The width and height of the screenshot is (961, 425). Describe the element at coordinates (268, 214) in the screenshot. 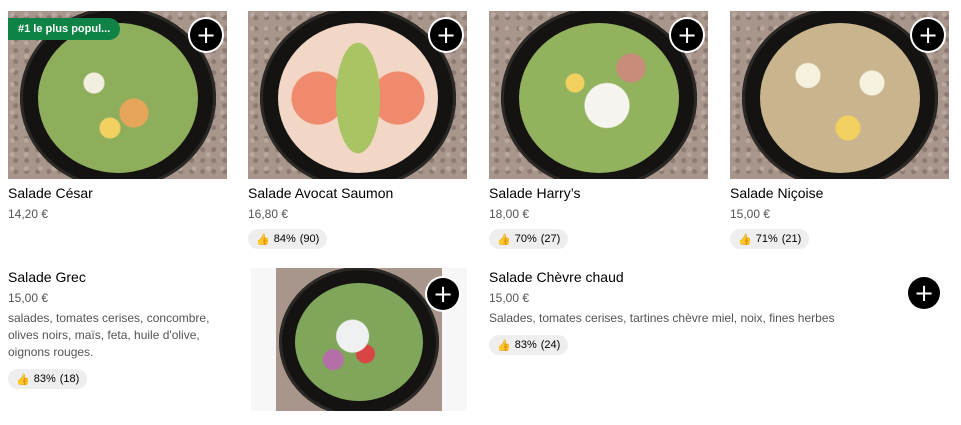

I see `item-price: 16,80 €` at that location.